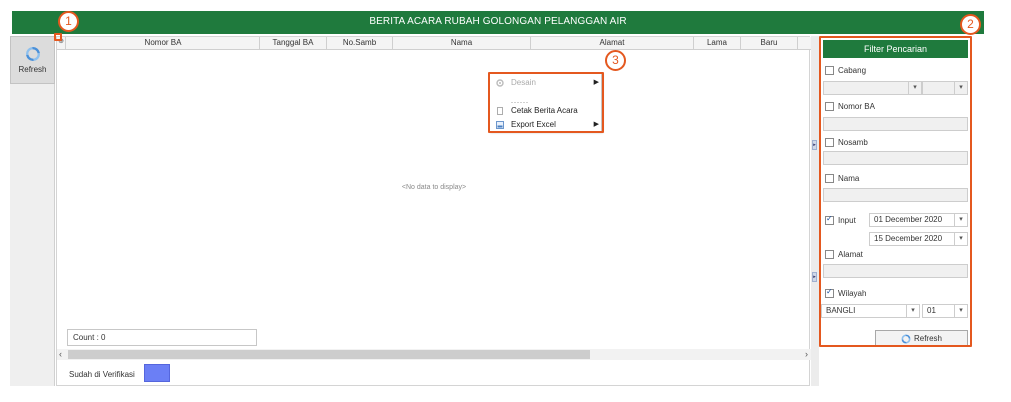  Describe the element at coordinates (462, 43) in the screenshot. I see `column-header-nama: Nama` at that location.